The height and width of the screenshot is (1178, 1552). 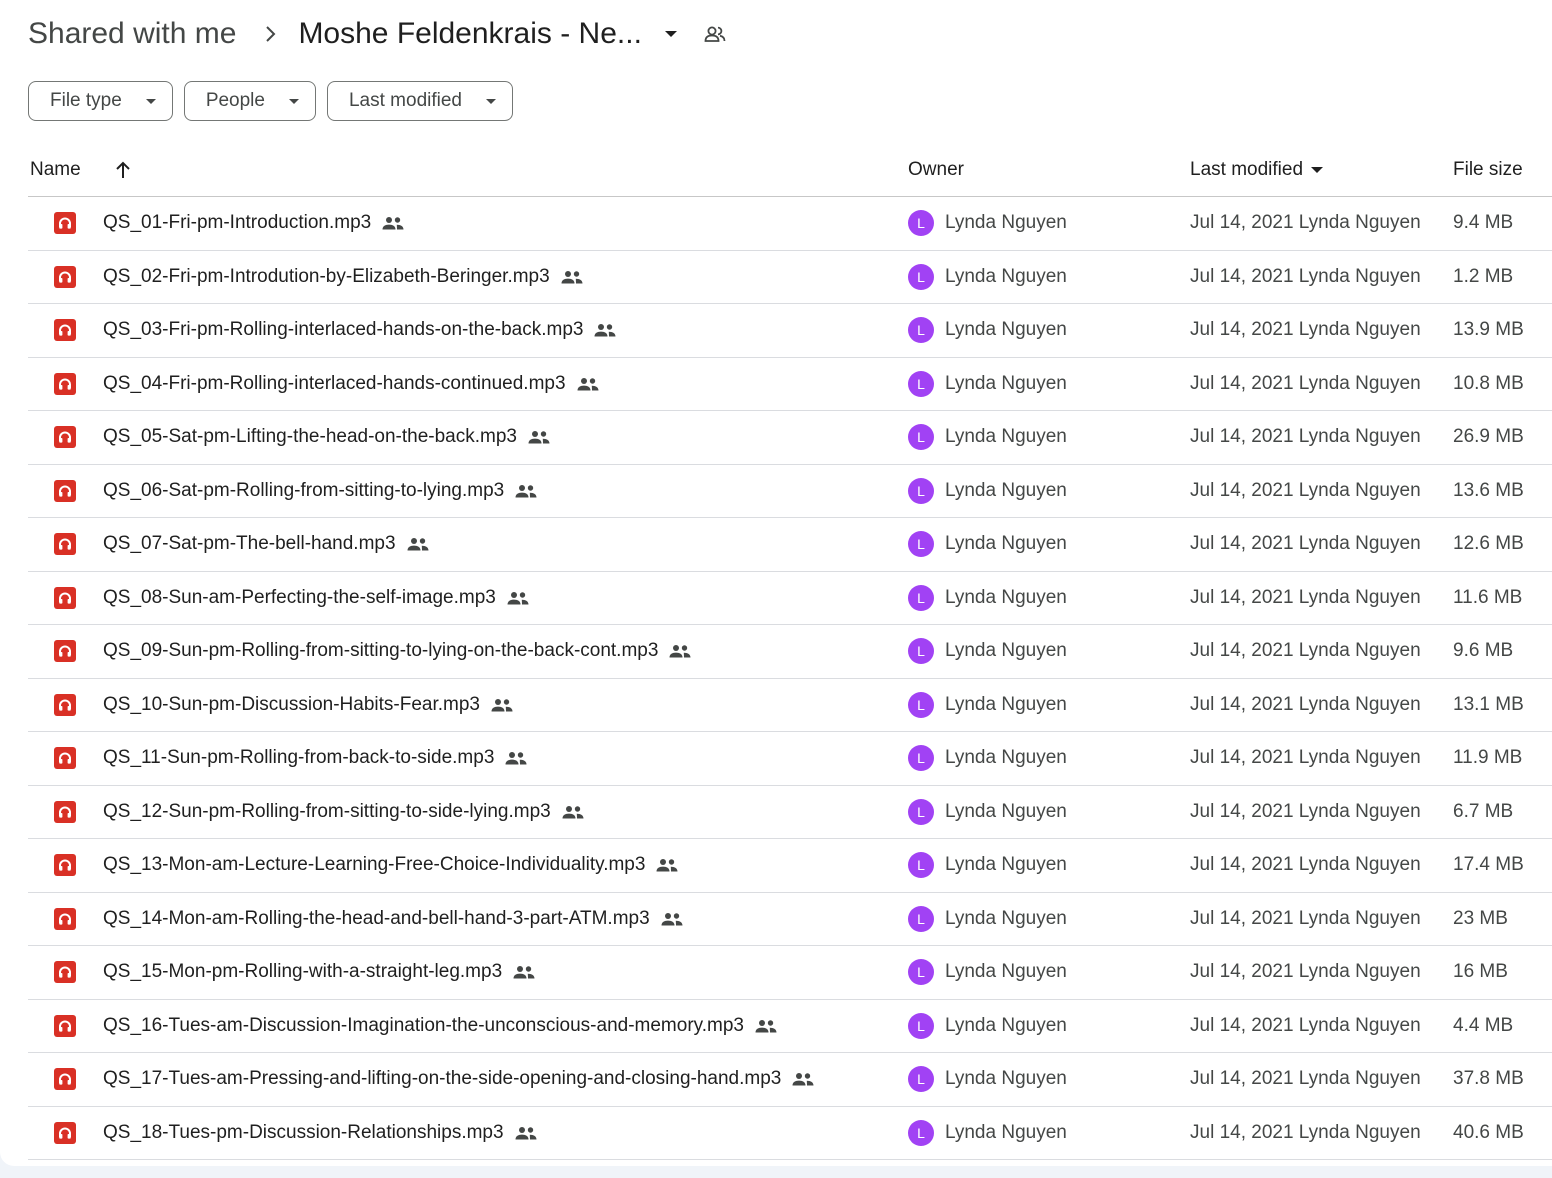 I want to click on file-name-cell: QS_07-Sat-pm-The-bell-hand.mp3, so click(x=266, y=544).